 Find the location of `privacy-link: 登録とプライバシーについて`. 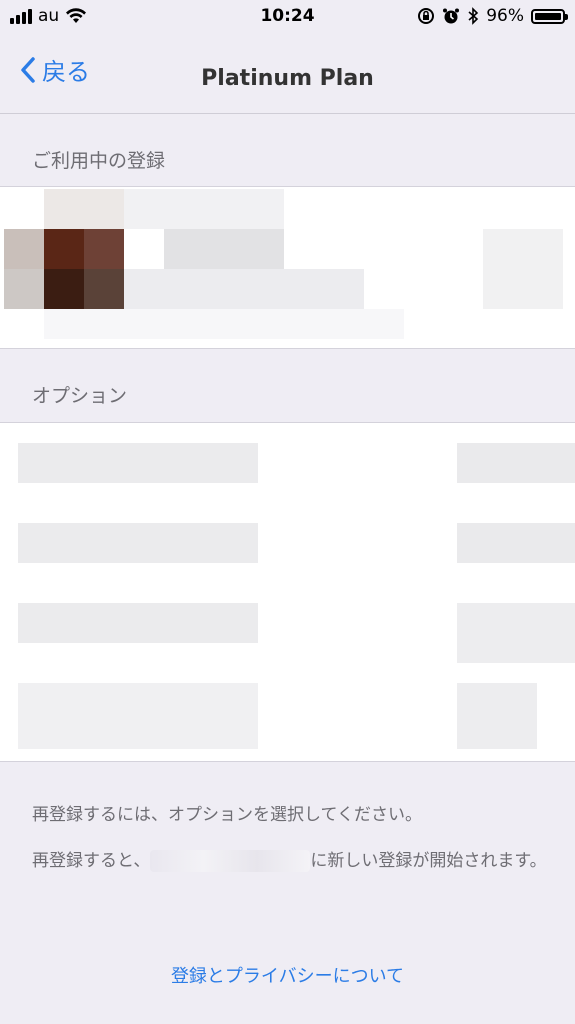

privacy-link: 登録とプライバシーについて is located at coordinates (287, 975).